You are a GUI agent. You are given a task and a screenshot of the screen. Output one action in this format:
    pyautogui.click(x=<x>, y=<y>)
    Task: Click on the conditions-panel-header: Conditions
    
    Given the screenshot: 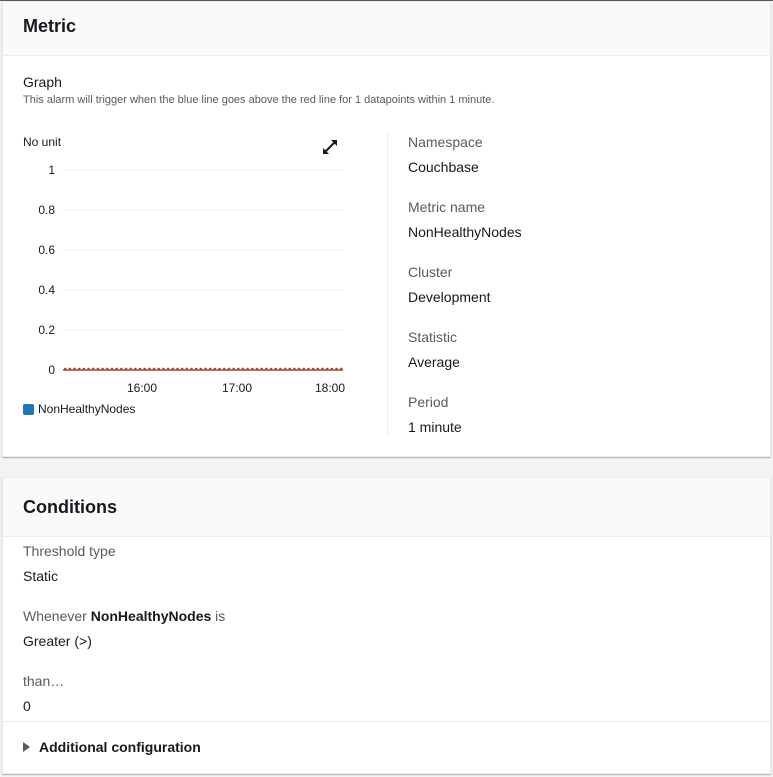 What is the action you would take?
    pyautogui.click(x=386, y=507)
    